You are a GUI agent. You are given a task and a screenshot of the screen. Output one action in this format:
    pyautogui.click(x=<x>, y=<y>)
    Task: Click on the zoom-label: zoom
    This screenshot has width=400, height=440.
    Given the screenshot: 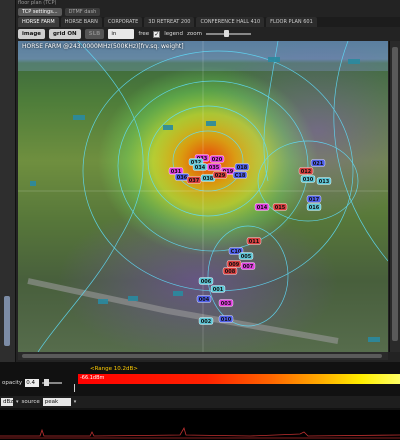 What is the action you would take?
    pyautogui.click(x=194, y=34)
    